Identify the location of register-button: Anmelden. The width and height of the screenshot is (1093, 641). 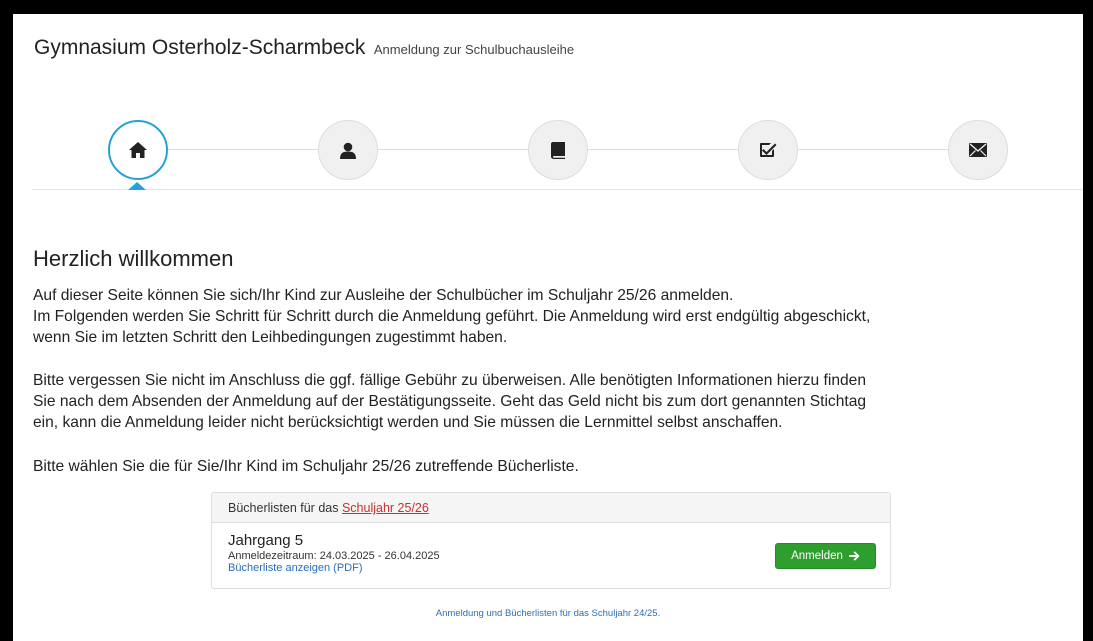
(825, 556).